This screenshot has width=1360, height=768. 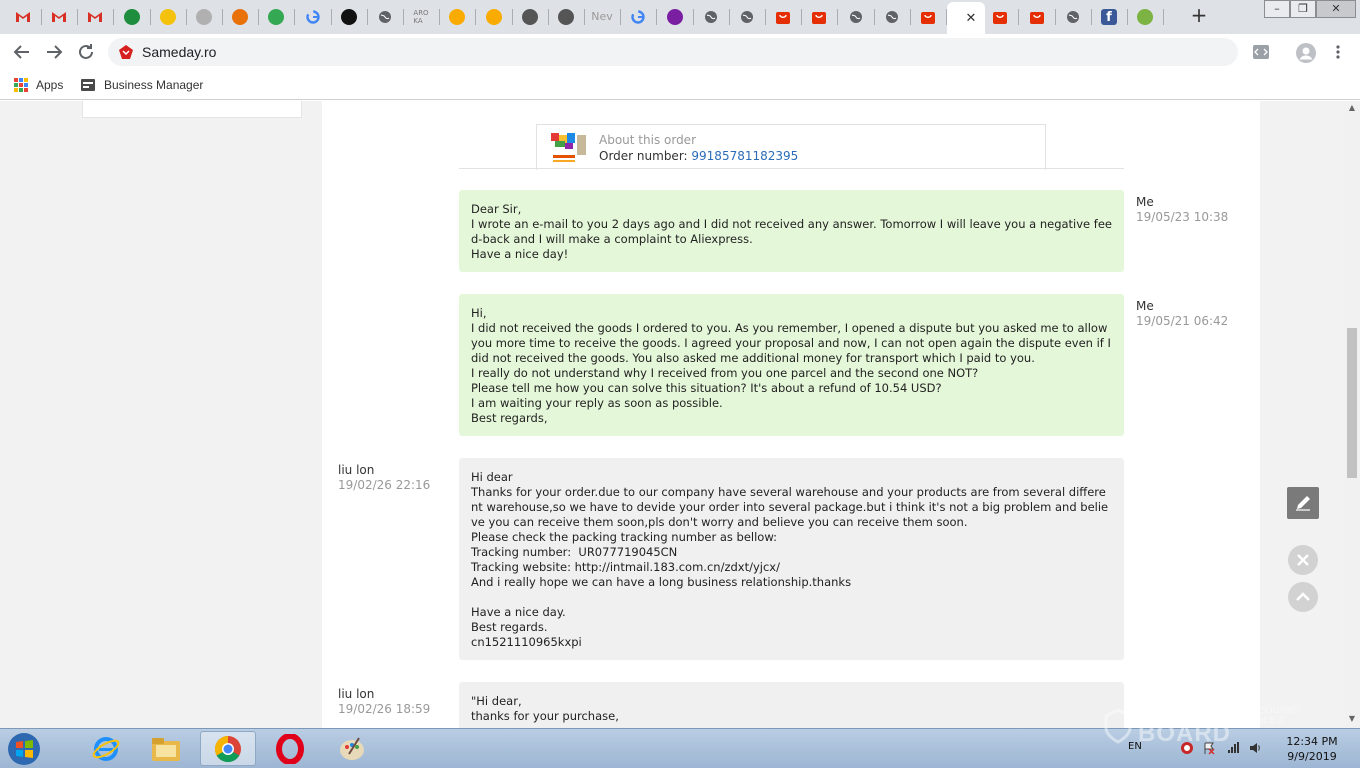 I want to click on bookmarks-bar: Apps Business Manager, so click(x=680, y=85).